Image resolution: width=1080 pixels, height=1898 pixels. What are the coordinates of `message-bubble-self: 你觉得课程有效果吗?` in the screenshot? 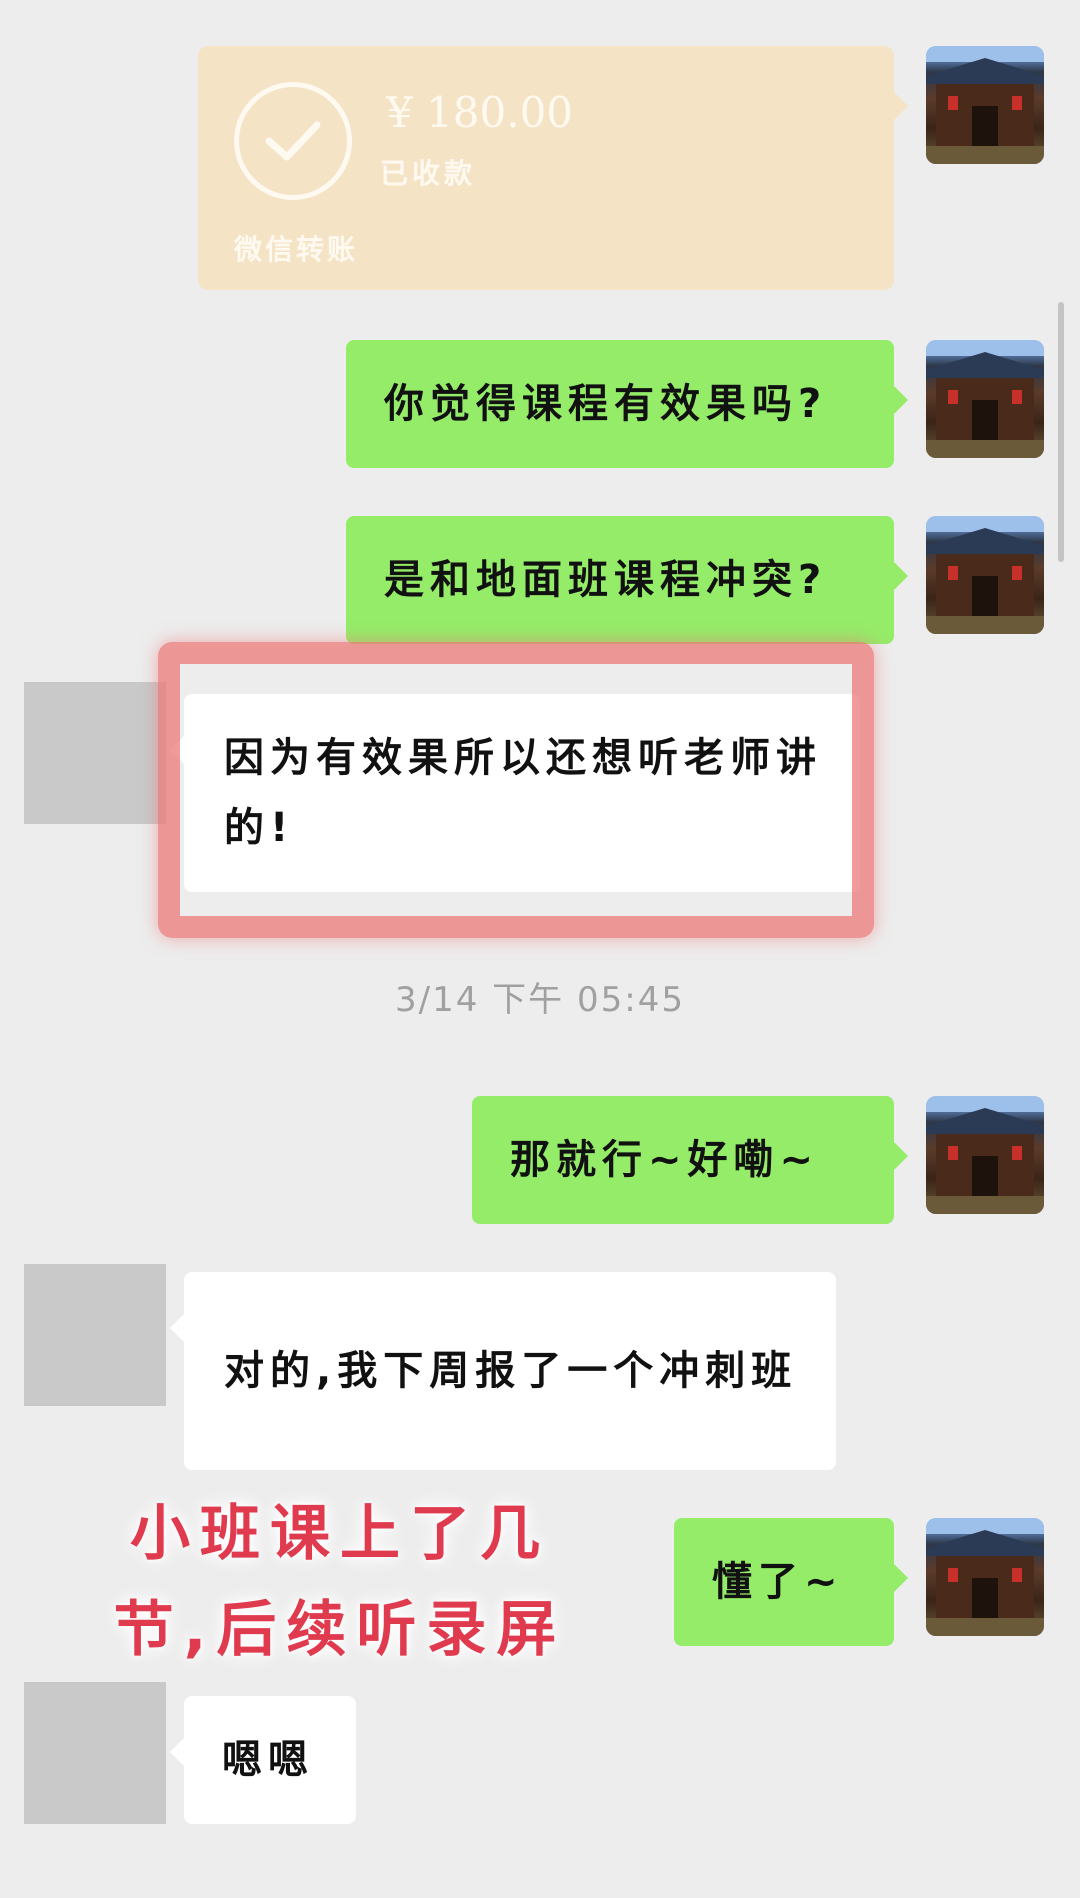 It's located at (627, 404).